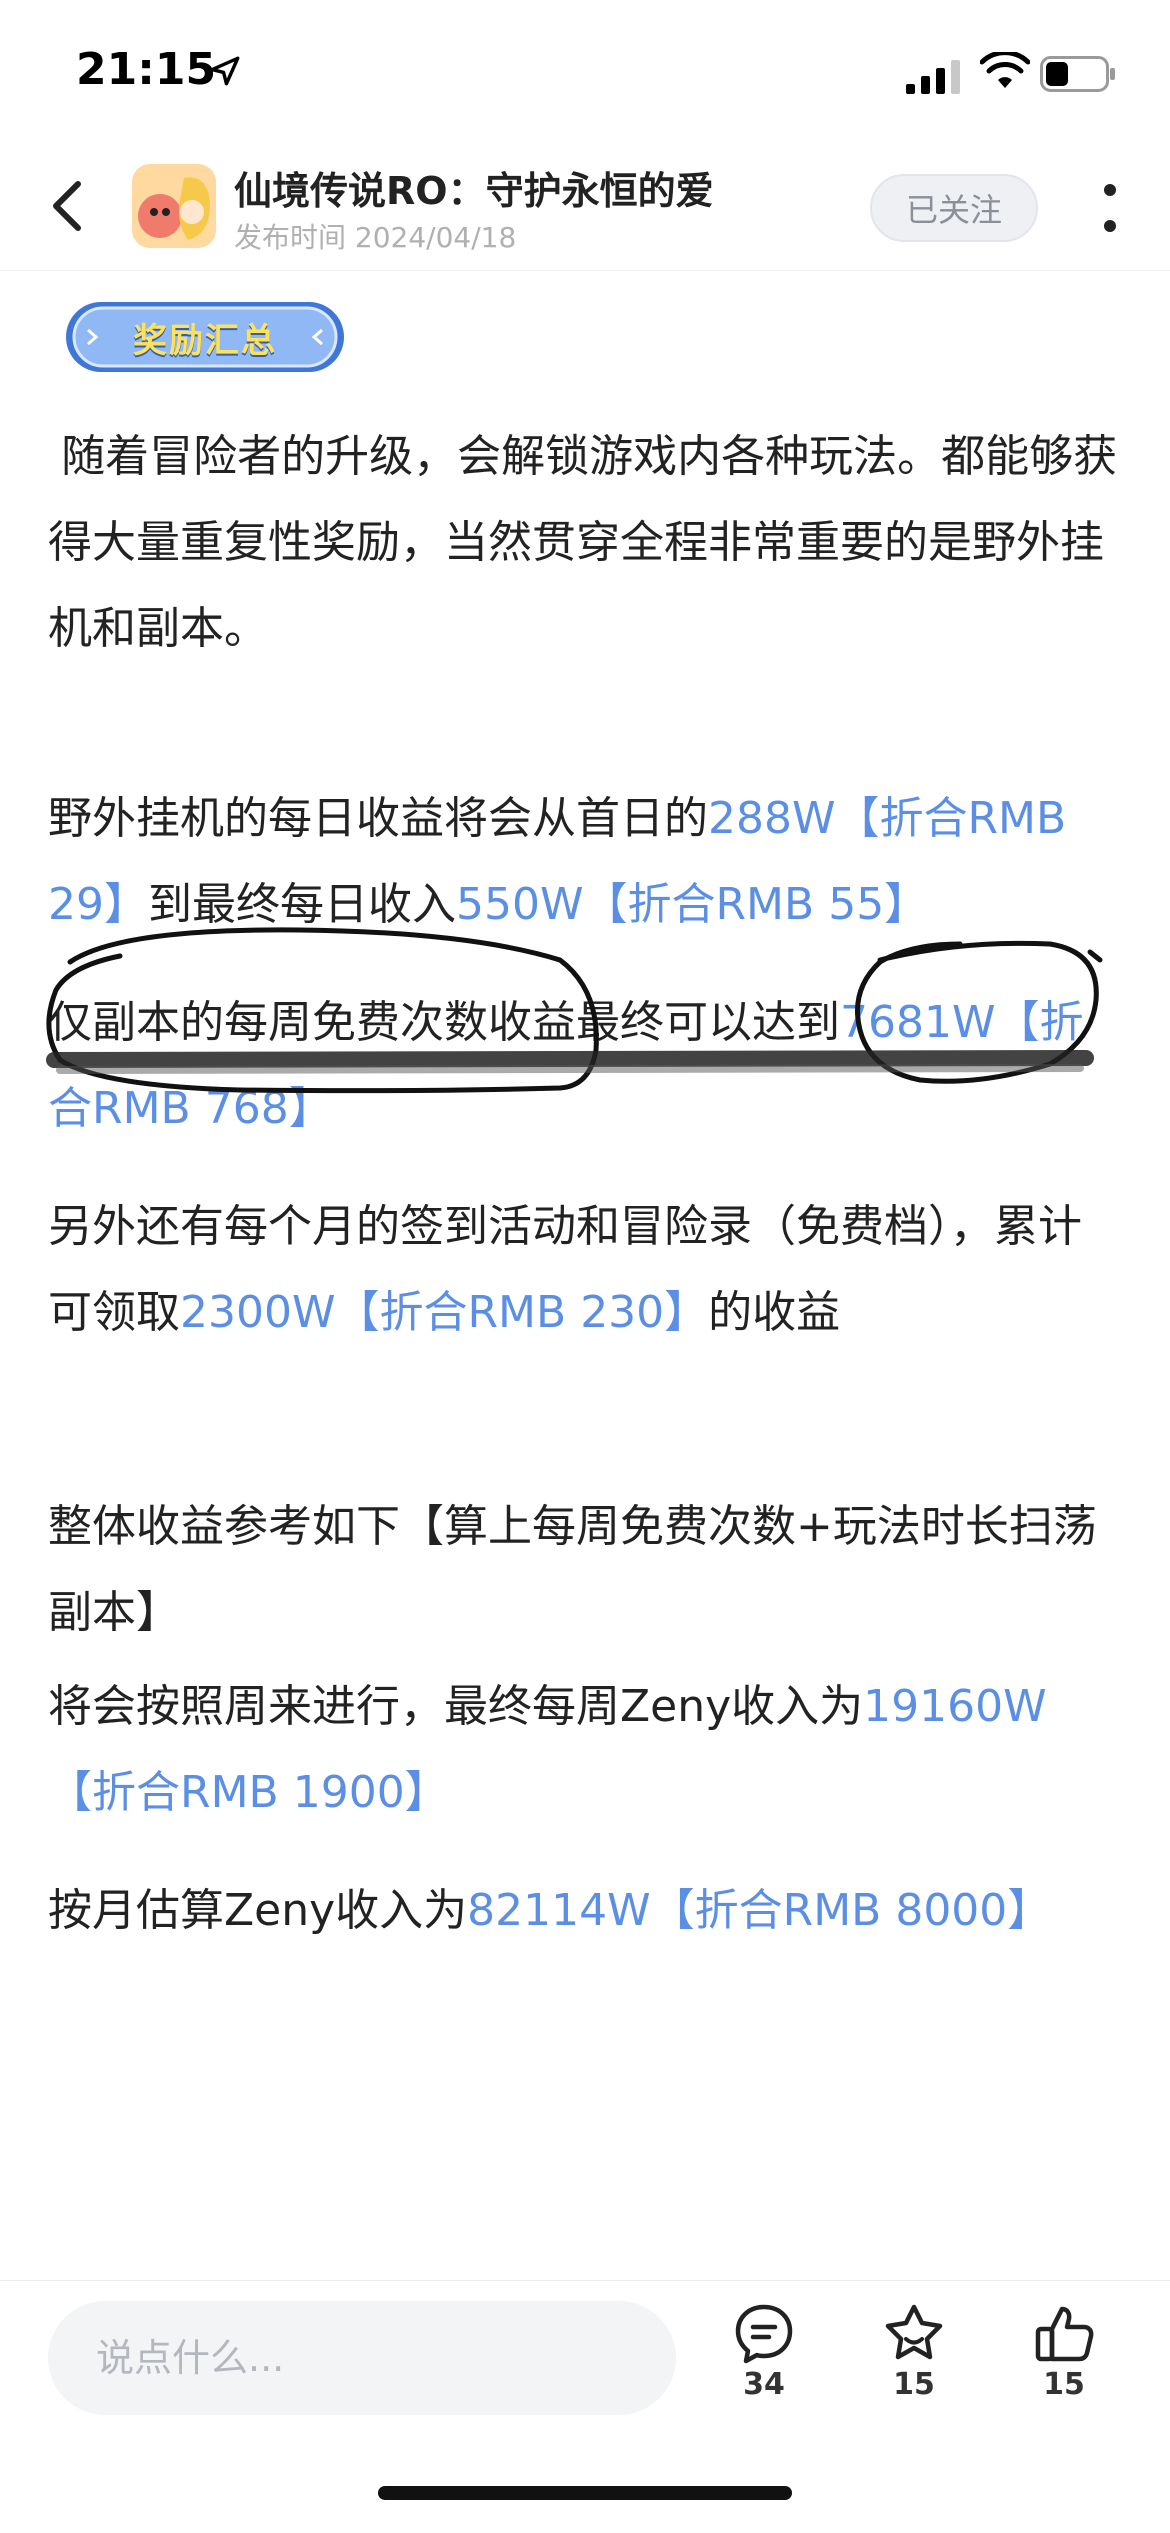  I want to click on post-header: 仙境传说RO：守护永恒的爱 发布时间 2024/04/18 已关注, so click(585, 205).